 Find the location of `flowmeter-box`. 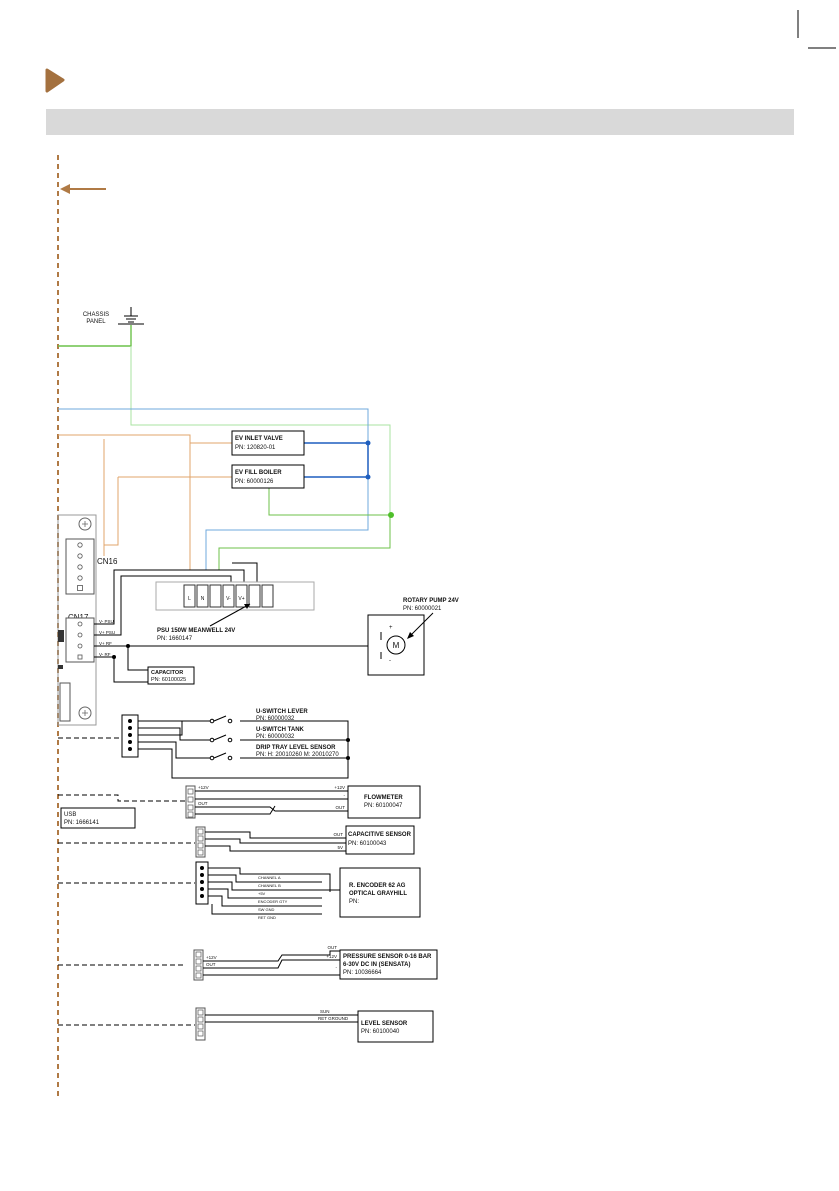

flowmeter-box is located at coordinates (384, 802).